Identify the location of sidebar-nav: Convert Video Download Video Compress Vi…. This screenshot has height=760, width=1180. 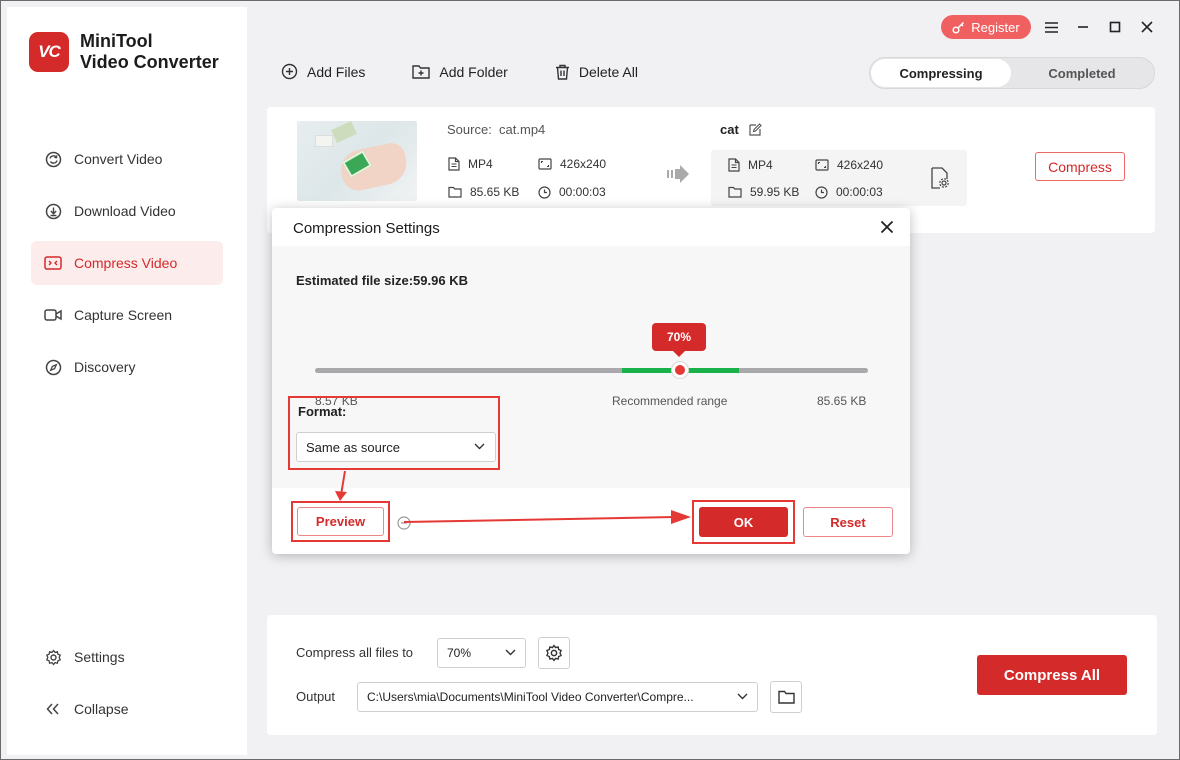
(127, 267).